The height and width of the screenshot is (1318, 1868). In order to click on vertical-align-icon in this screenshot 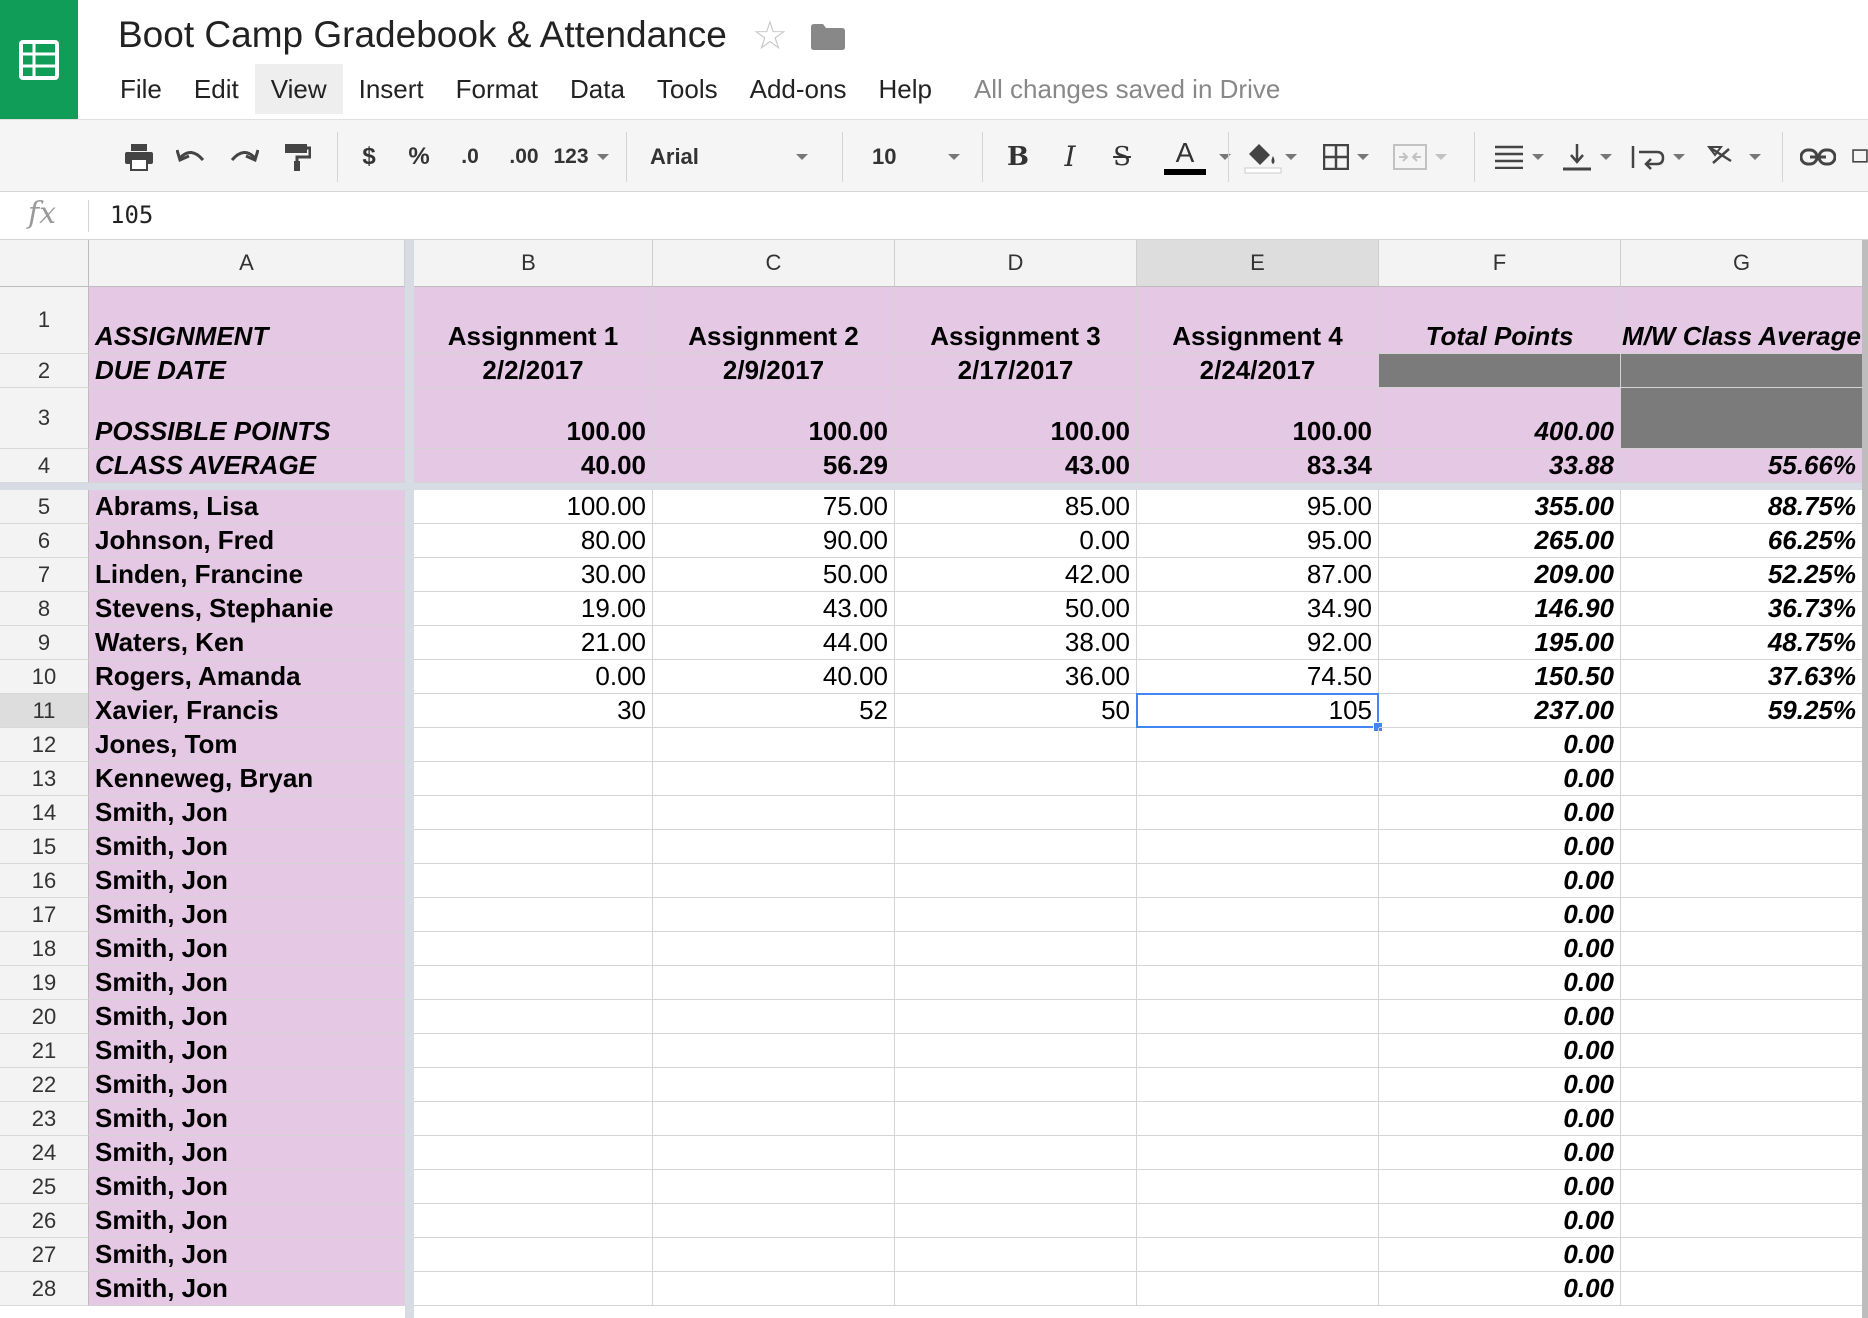, I will do `click(1587, 156)`.